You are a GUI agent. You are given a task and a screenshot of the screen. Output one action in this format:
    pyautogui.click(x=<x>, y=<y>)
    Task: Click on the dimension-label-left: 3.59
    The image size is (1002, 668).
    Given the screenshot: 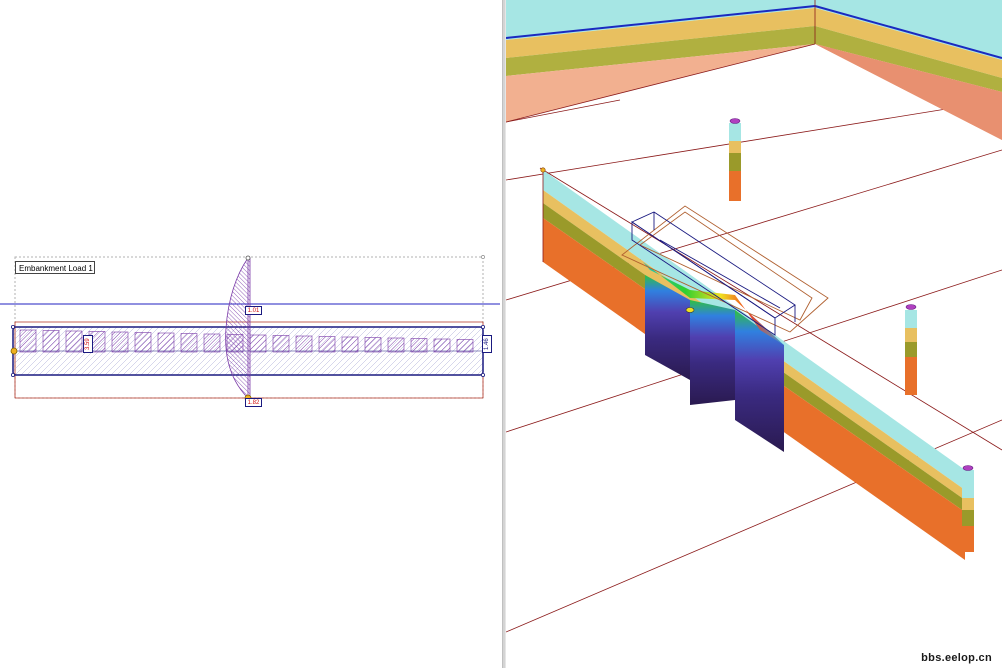 What is the action you would take?
    pyautogui.click(x=88, y=344)
    